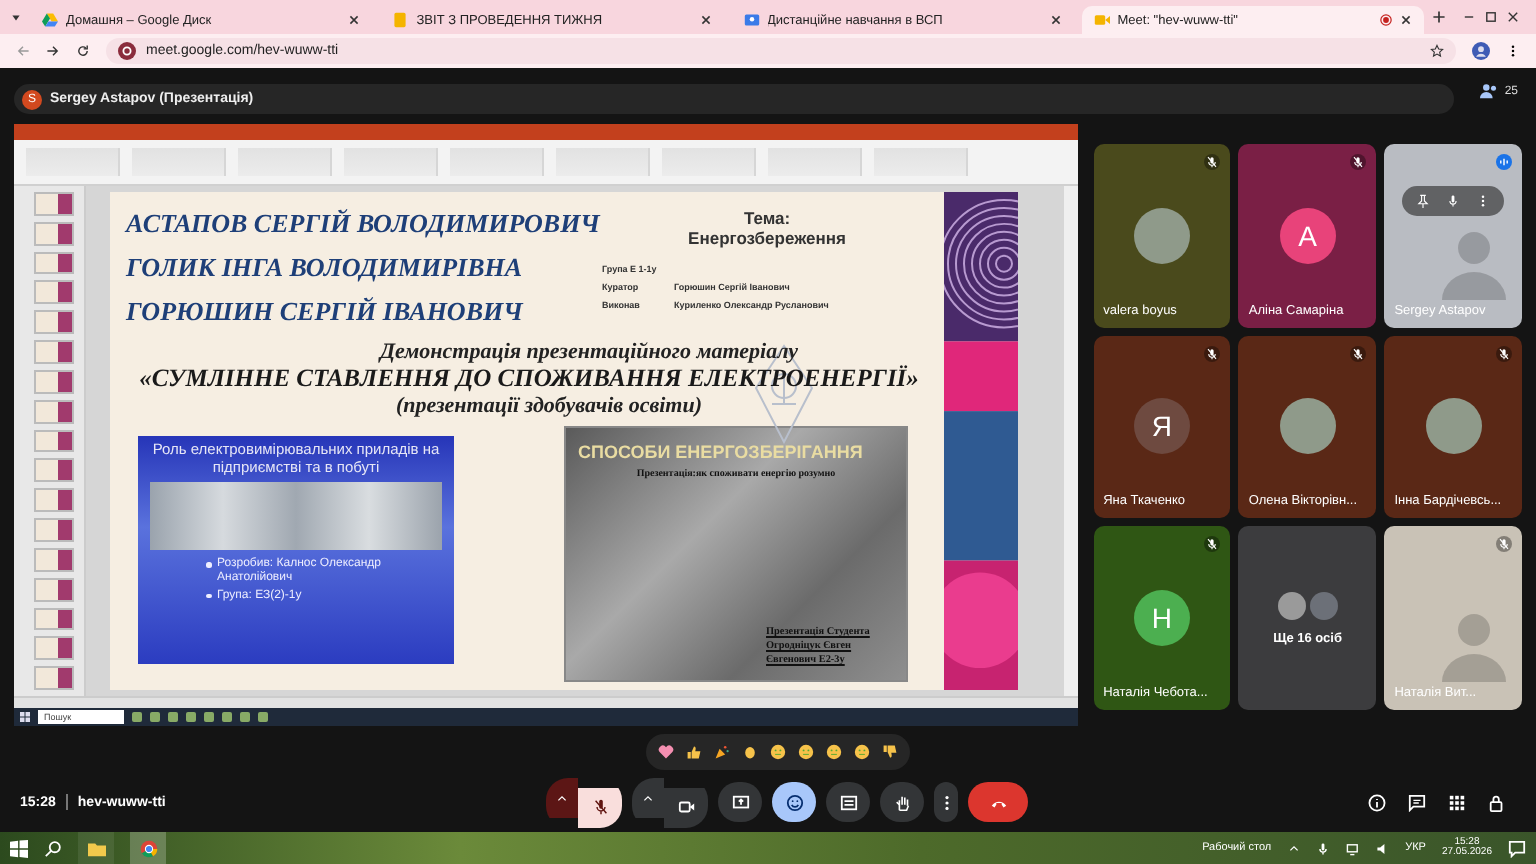 The height and width of the screenshot is (864, 1536). I want to click on thumbs-up-icon, so click(694, 752).